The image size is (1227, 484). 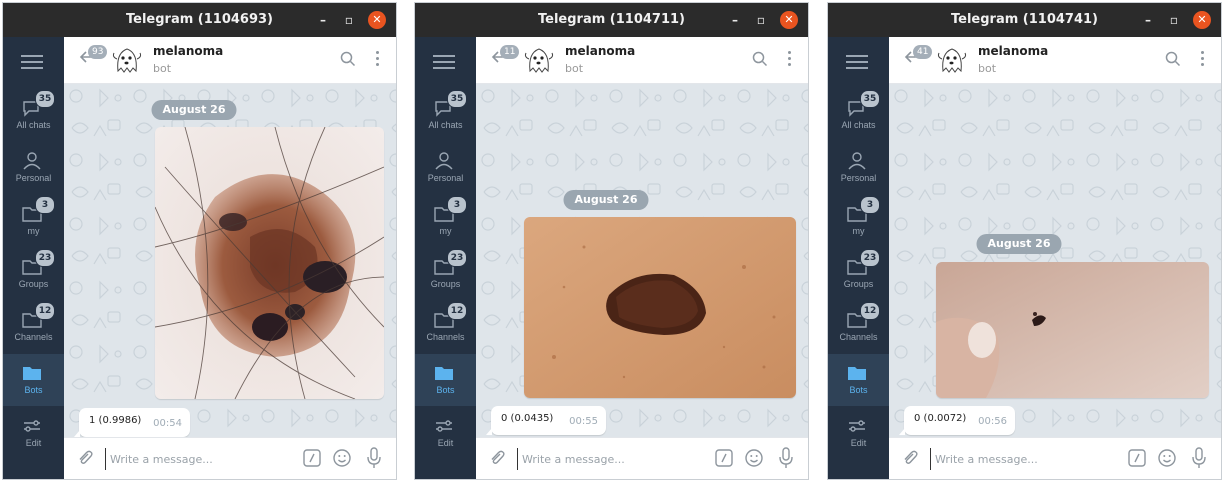 What do you see at coordinates (1055, 60) in the screenshot?
I see `chat-header: 41 melanoma bot` at bounding box center [1055, 60].